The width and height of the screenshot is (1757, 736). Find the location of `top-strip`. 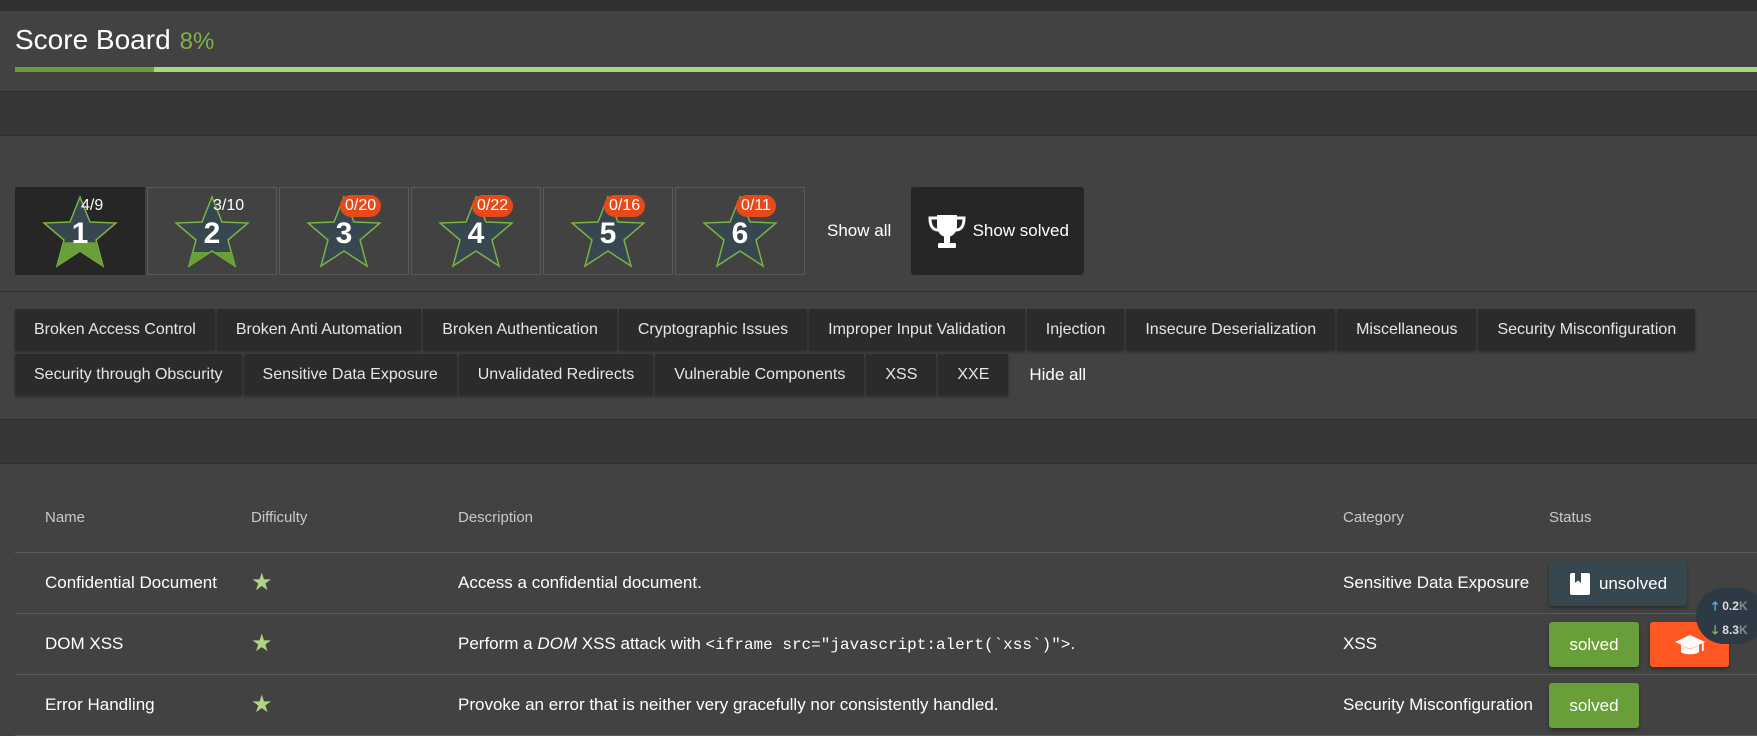

top-strip is located at coordinates (878, 5).